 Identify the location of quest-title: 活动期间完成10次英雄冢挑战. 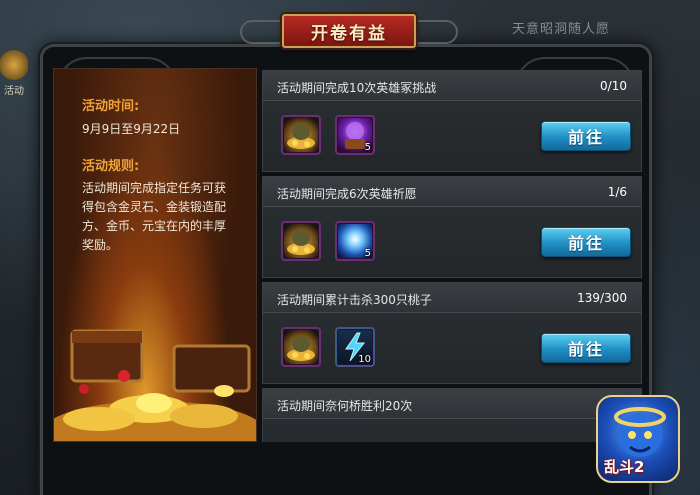
(357, 88).